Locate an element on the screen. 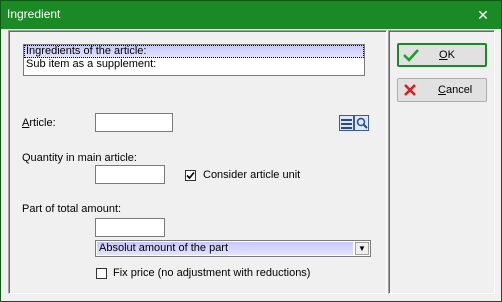 This screenshot has width=502, height=302. close-icon: ✕ is located at coordinates (483, 15).